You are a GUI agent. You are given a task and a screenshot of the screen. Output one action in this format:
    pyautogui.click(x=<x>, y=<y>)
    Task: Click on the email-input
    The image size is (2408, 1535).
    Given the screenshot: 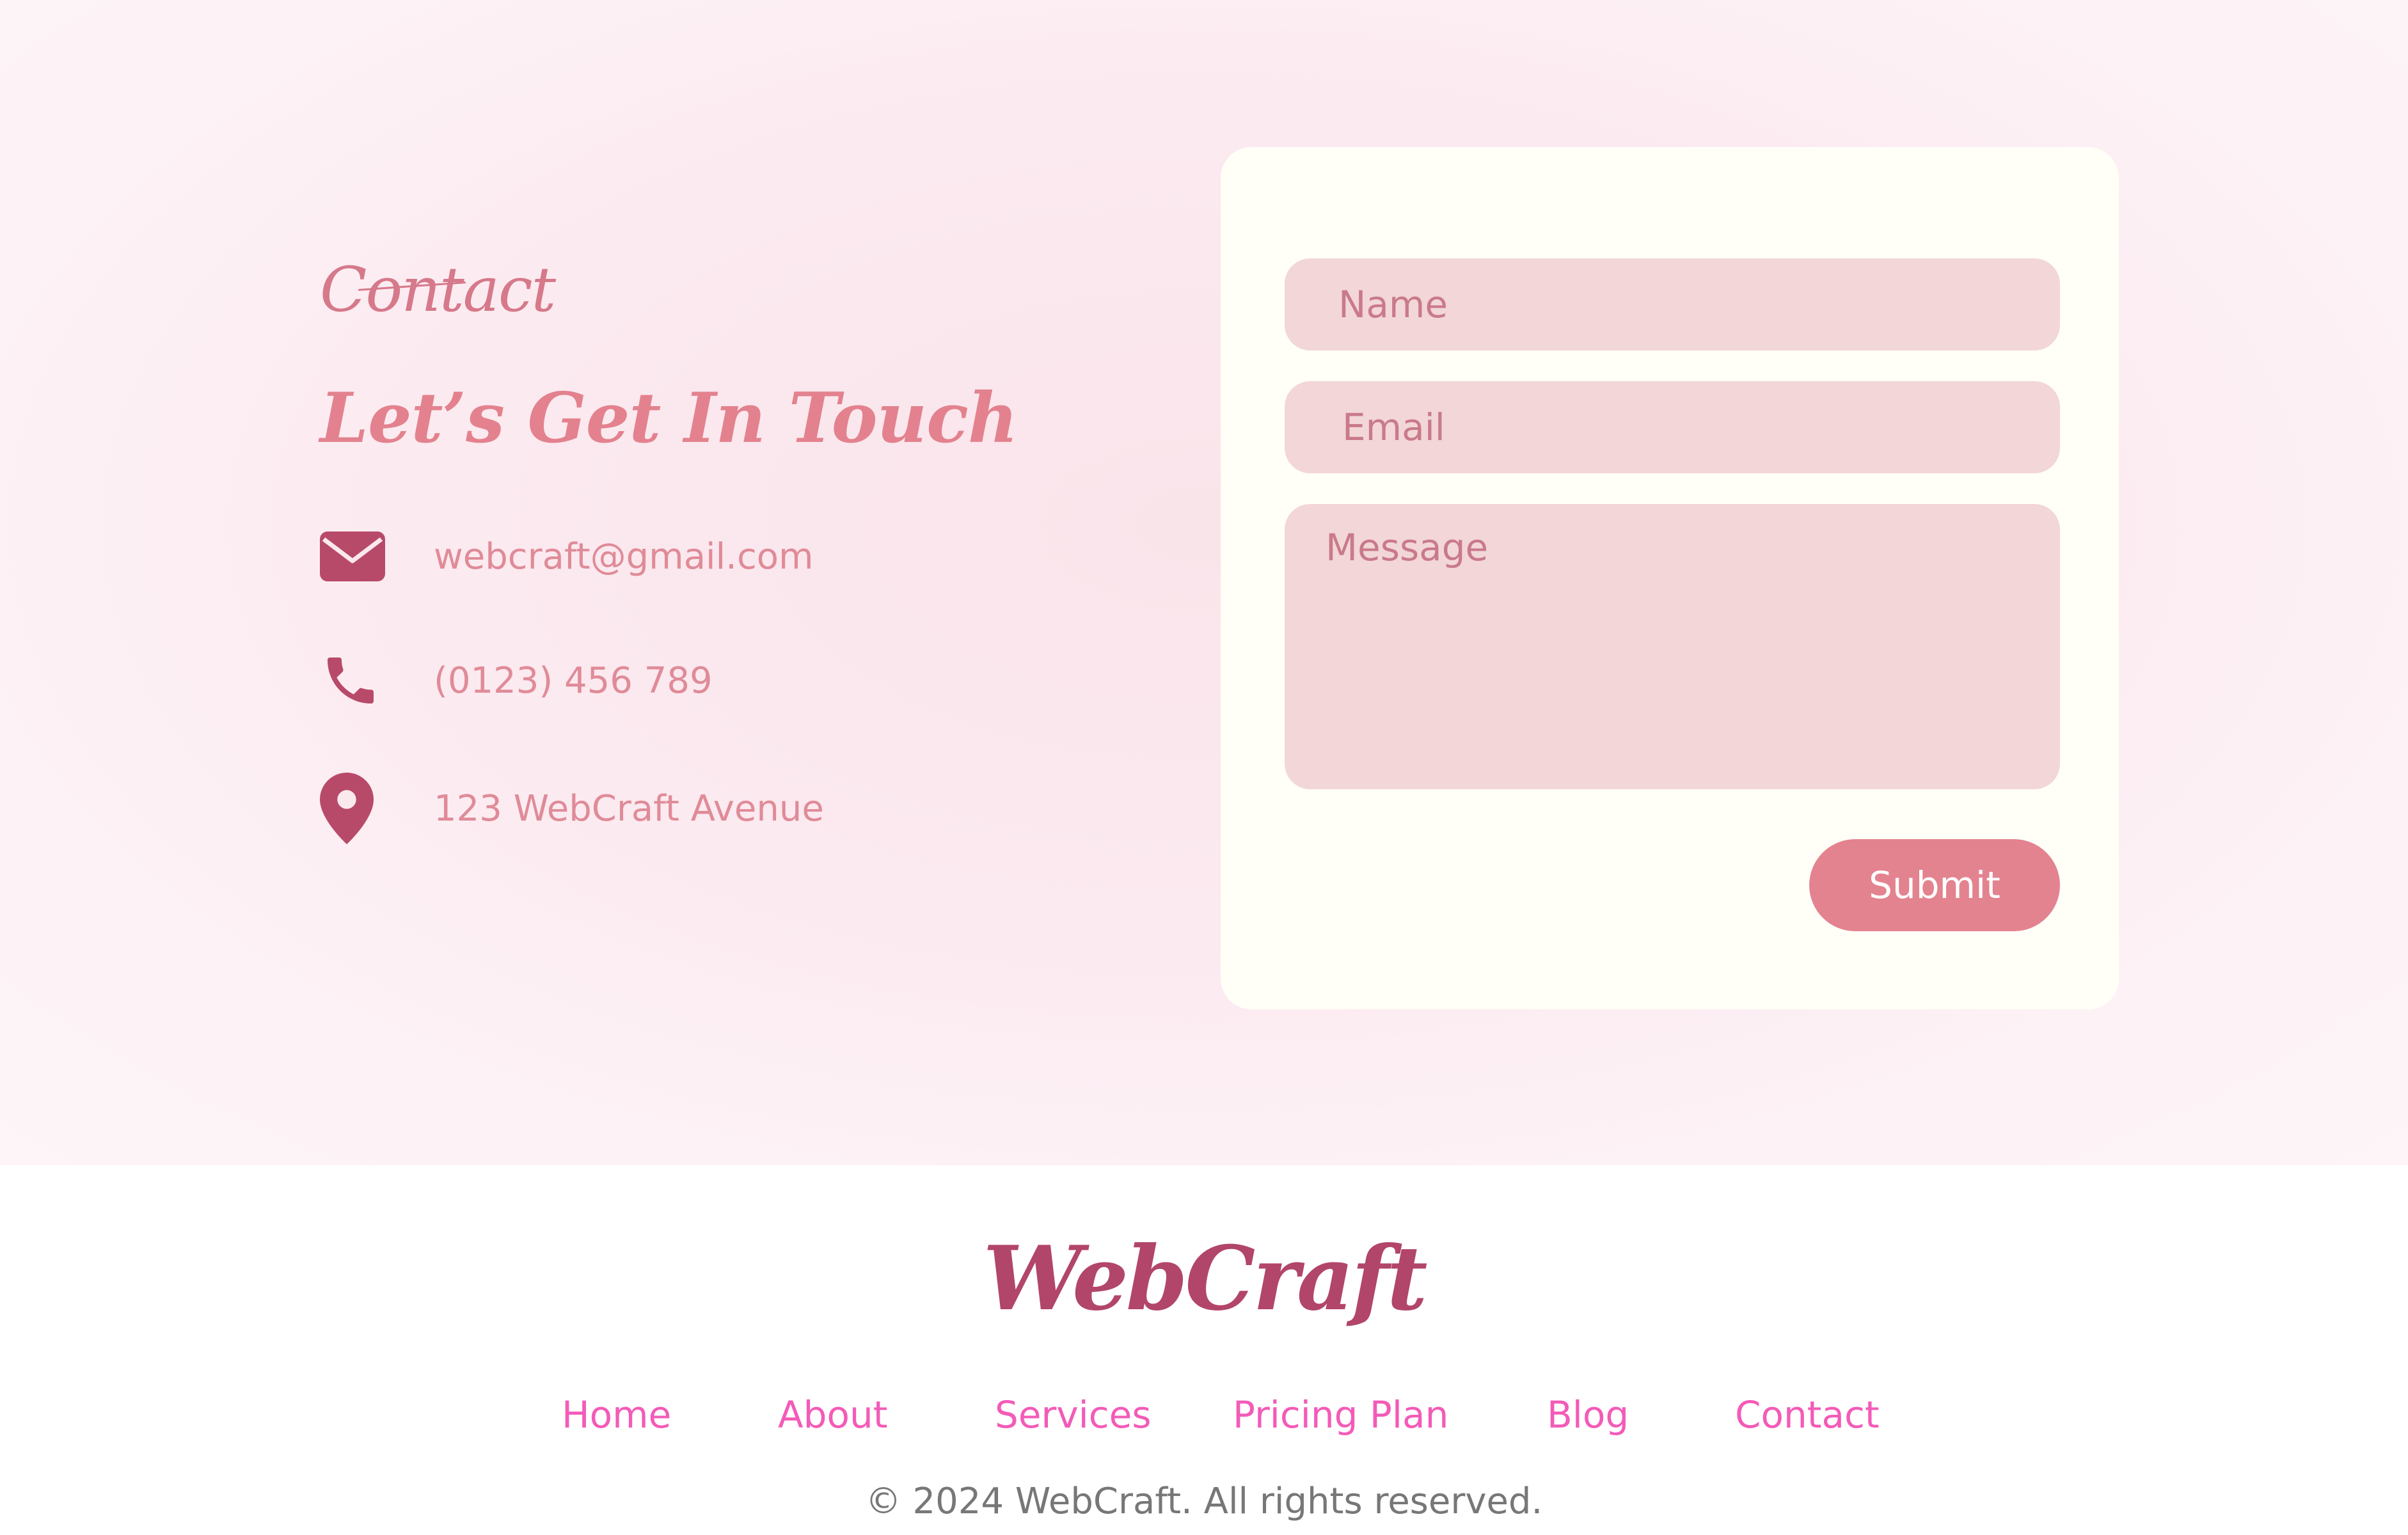 What is the action you would take?
    pyautogui.click(x=1672, y=427)
    